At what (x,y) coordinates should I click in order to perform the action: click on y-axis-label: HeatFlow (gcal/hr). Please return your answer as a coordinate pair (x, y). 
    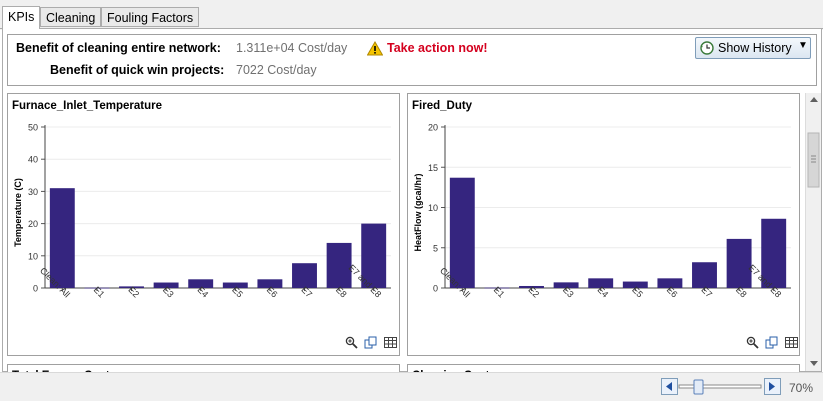
    Looking at the image, I should click on (418, 212).